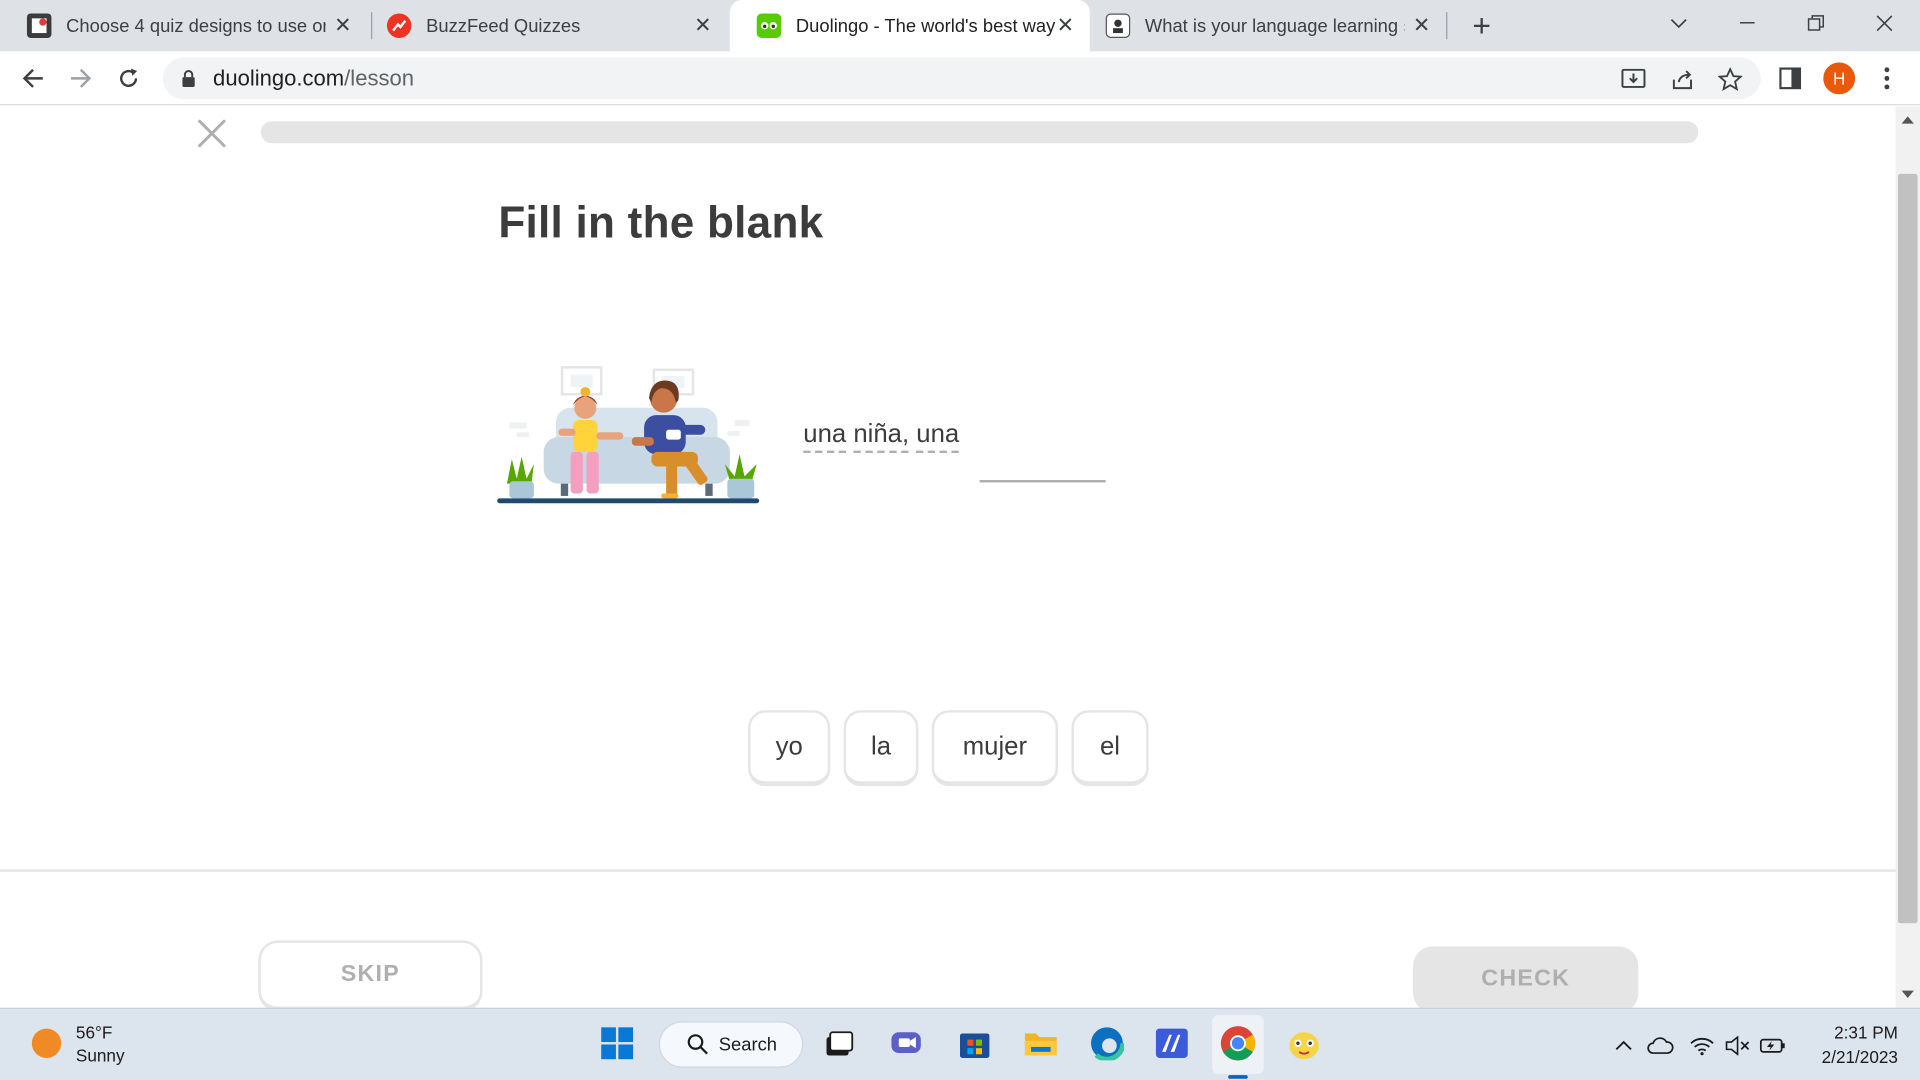 This screenshot has height=1080, width=1920. Describe the element at coordinates (769, 25) in the screenshot. I see `duolingo-favicon-icon` at that location.